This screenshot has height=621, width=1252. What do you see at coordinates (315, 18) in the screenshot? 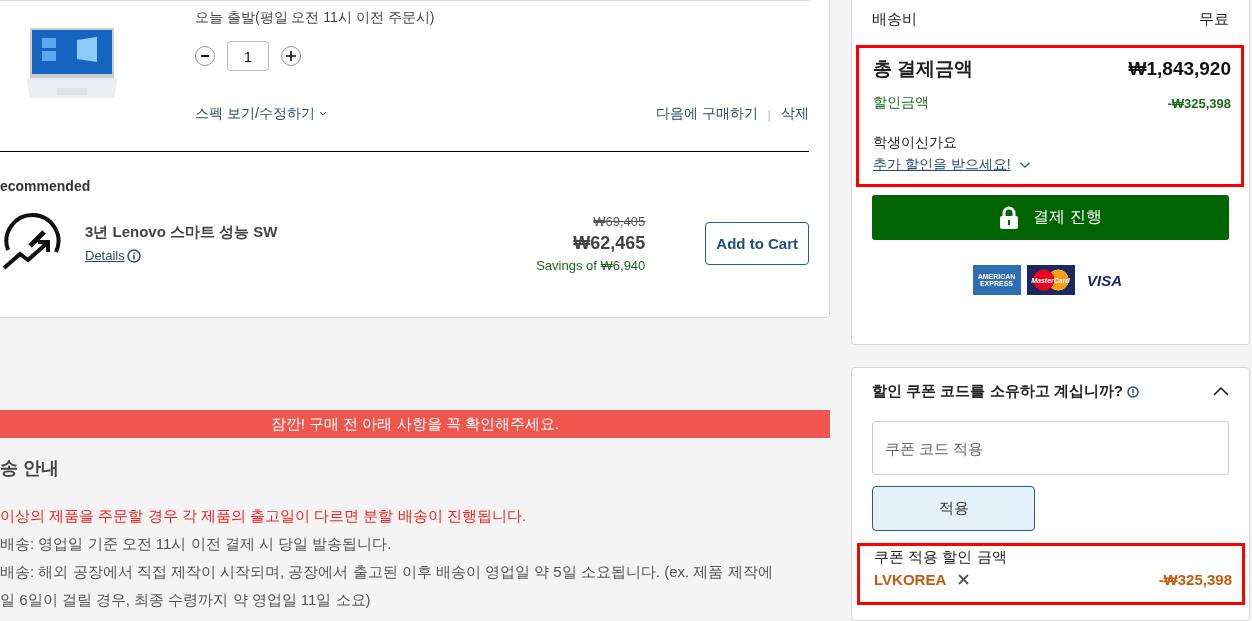
I see `delivery-info: 오늘 출발(평일 오전 11시 이전 주문시)` at bounding box center [315, 18].